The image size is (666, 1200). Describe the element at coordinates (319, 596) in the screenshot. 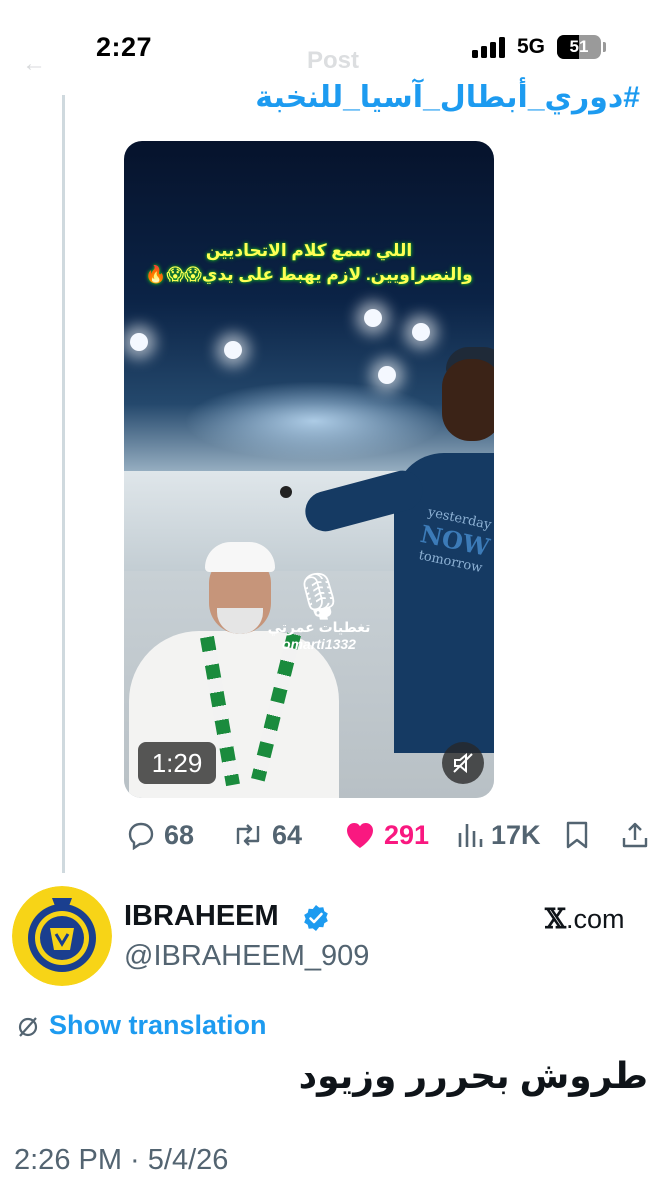

I see `microphone-icon: 🎙` at that location.